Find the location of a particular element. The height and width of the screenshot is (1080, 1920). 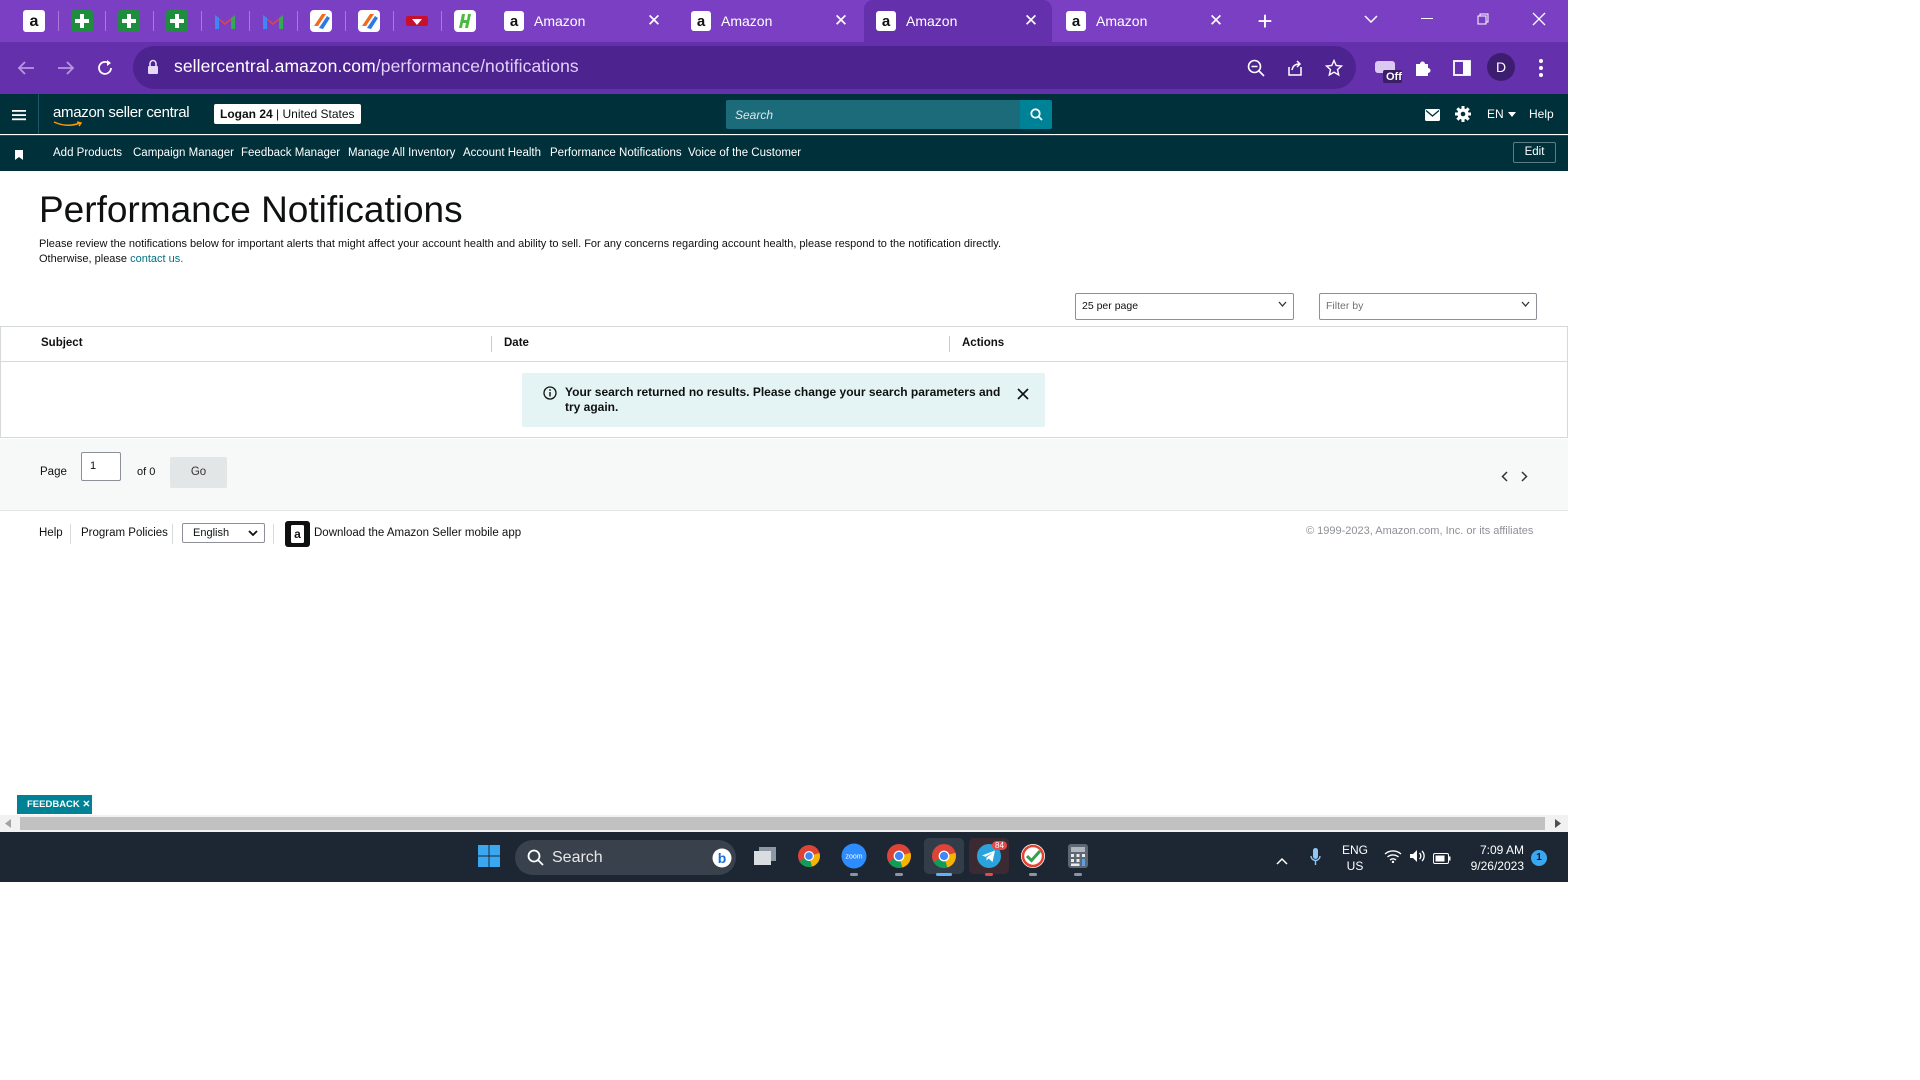

search-input: Search is located at coordinates (873, 114).